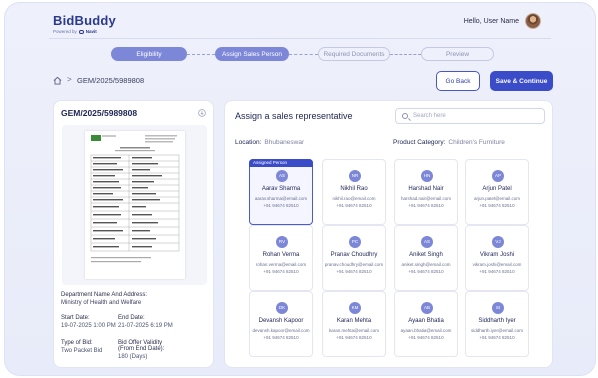  What do you see at coordinates (470, 116) in the screenshot?
I see `search-input: Search here` at bounding box center [470, 116].